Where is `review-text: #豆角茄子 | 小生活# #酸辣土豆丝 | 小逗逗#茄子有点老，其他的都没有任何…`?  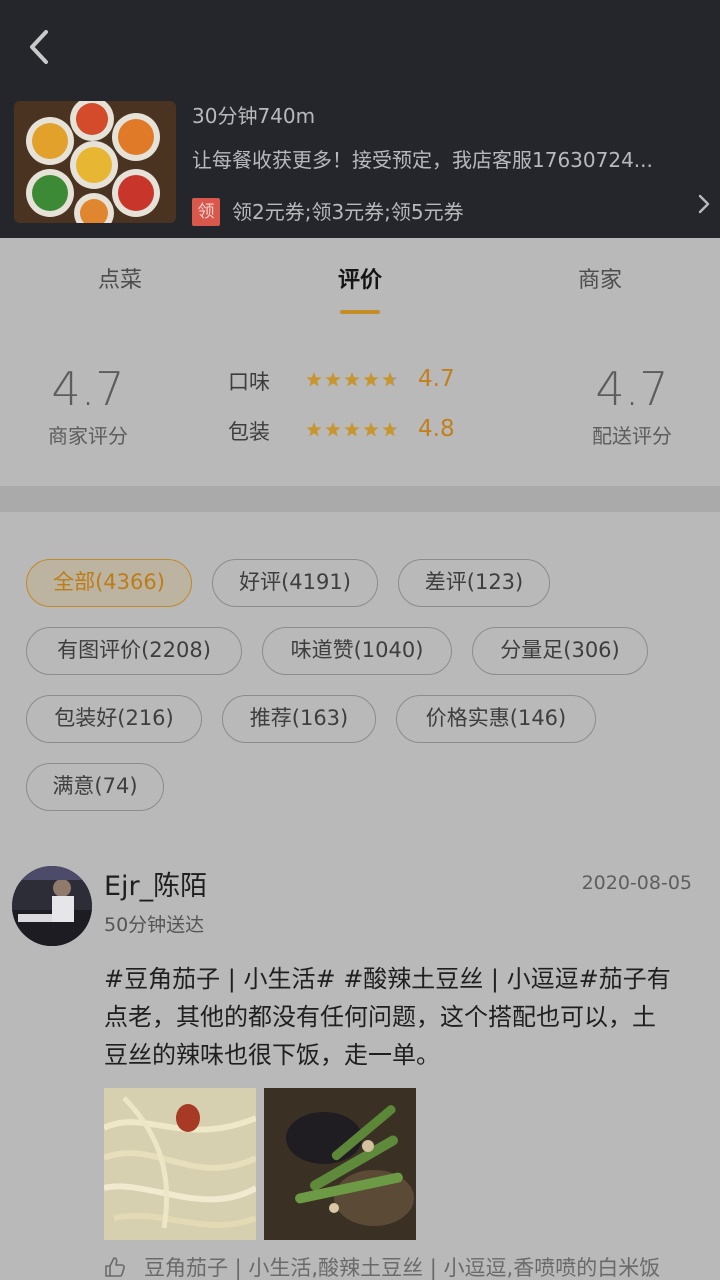 review-text: #豆角茄子 | 小生活# #酸辣土豆丝 | 小逗逗#茄子有点老，其他的都没有任何… is located at coordinates (387, 1017).